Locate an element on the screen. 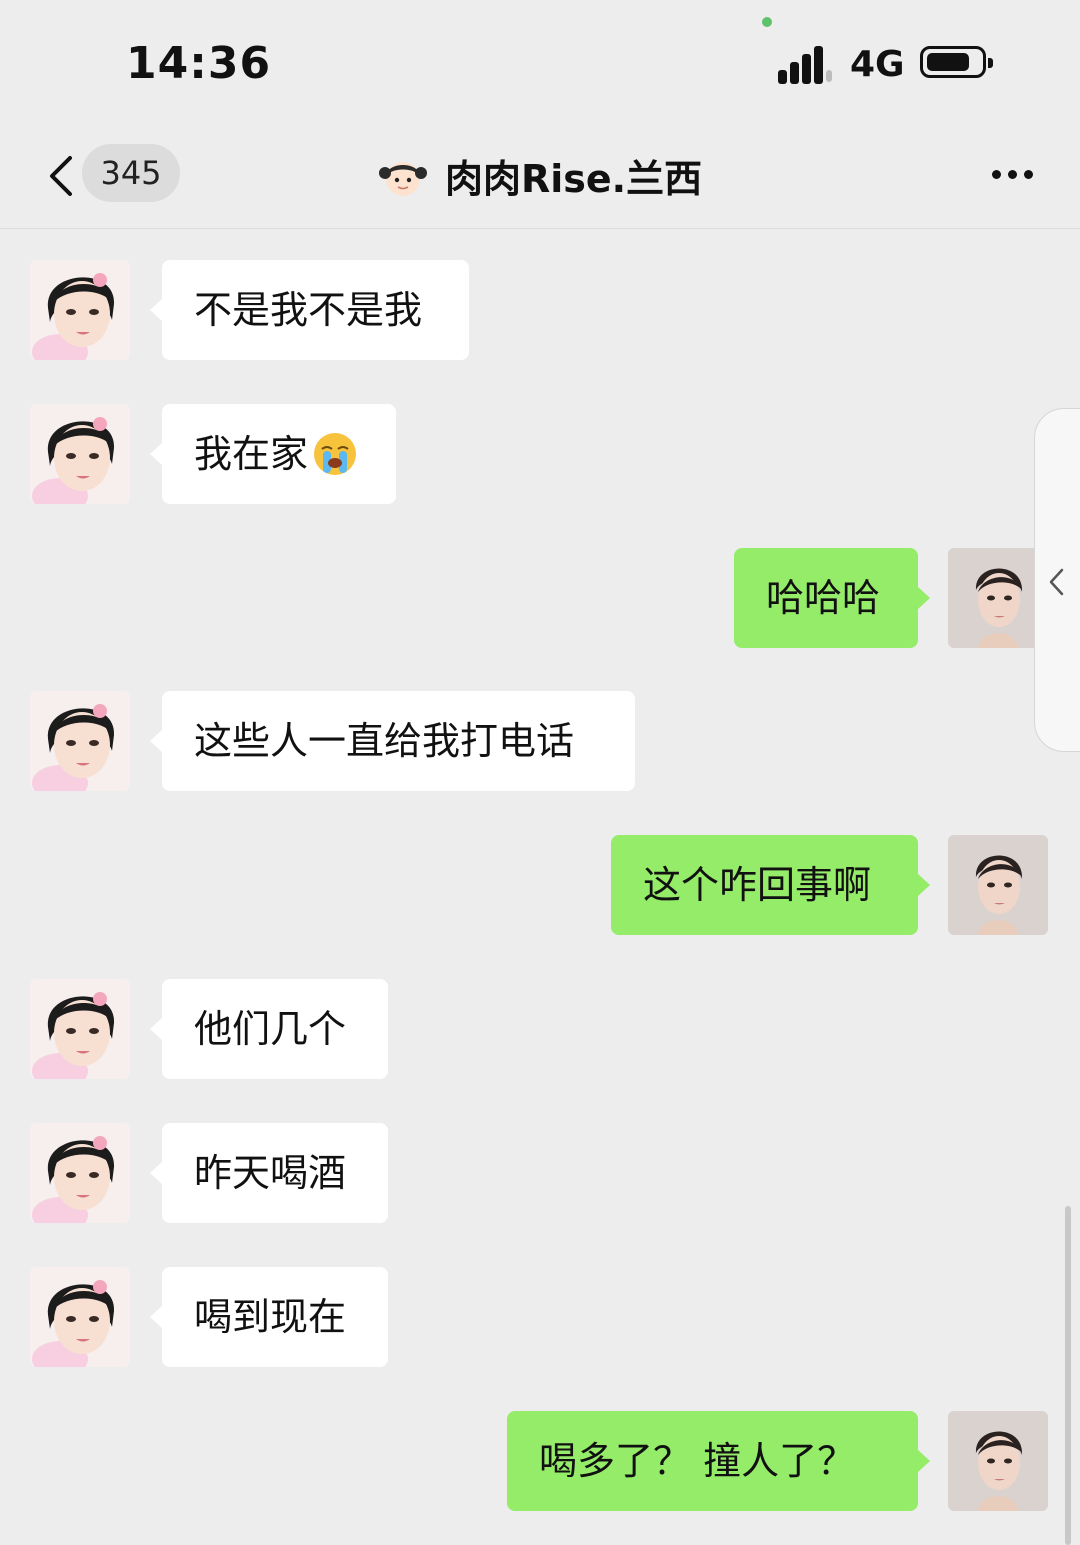  incoming-message-bubble: 他们几个 is located at coordinates (269, 1029).